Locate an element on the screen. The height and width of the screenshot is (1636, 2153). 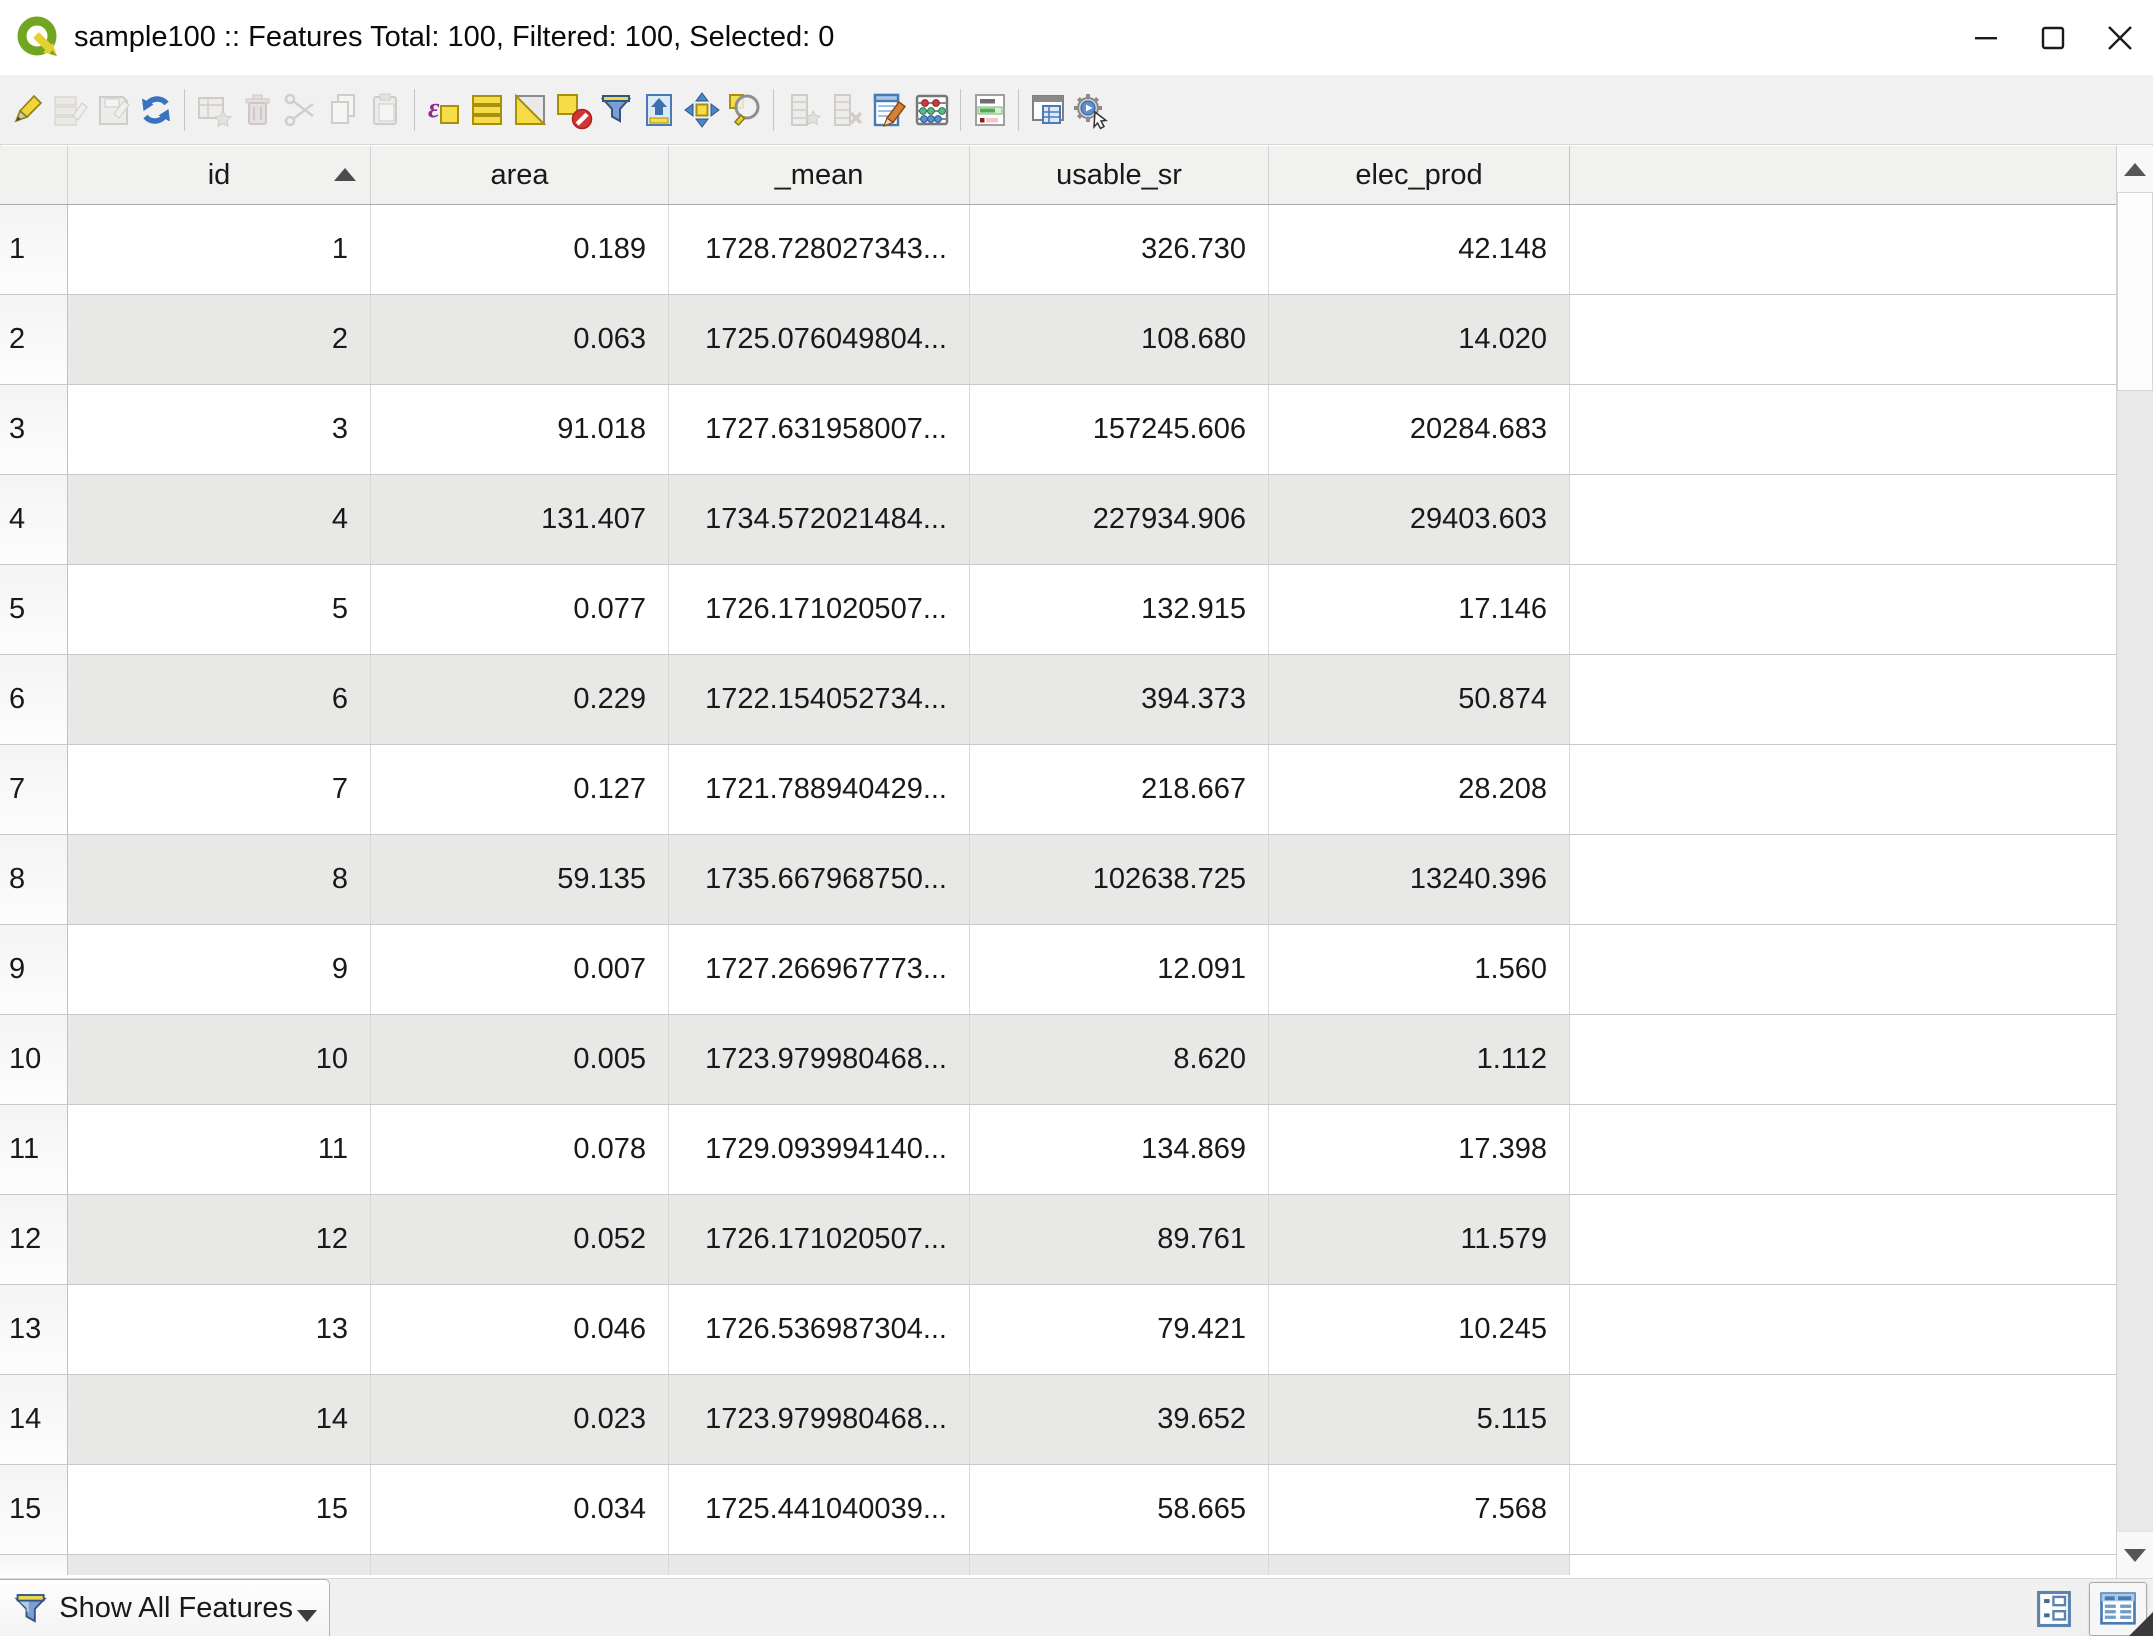
filter-by-form-button is located at coordinates (615, 110).